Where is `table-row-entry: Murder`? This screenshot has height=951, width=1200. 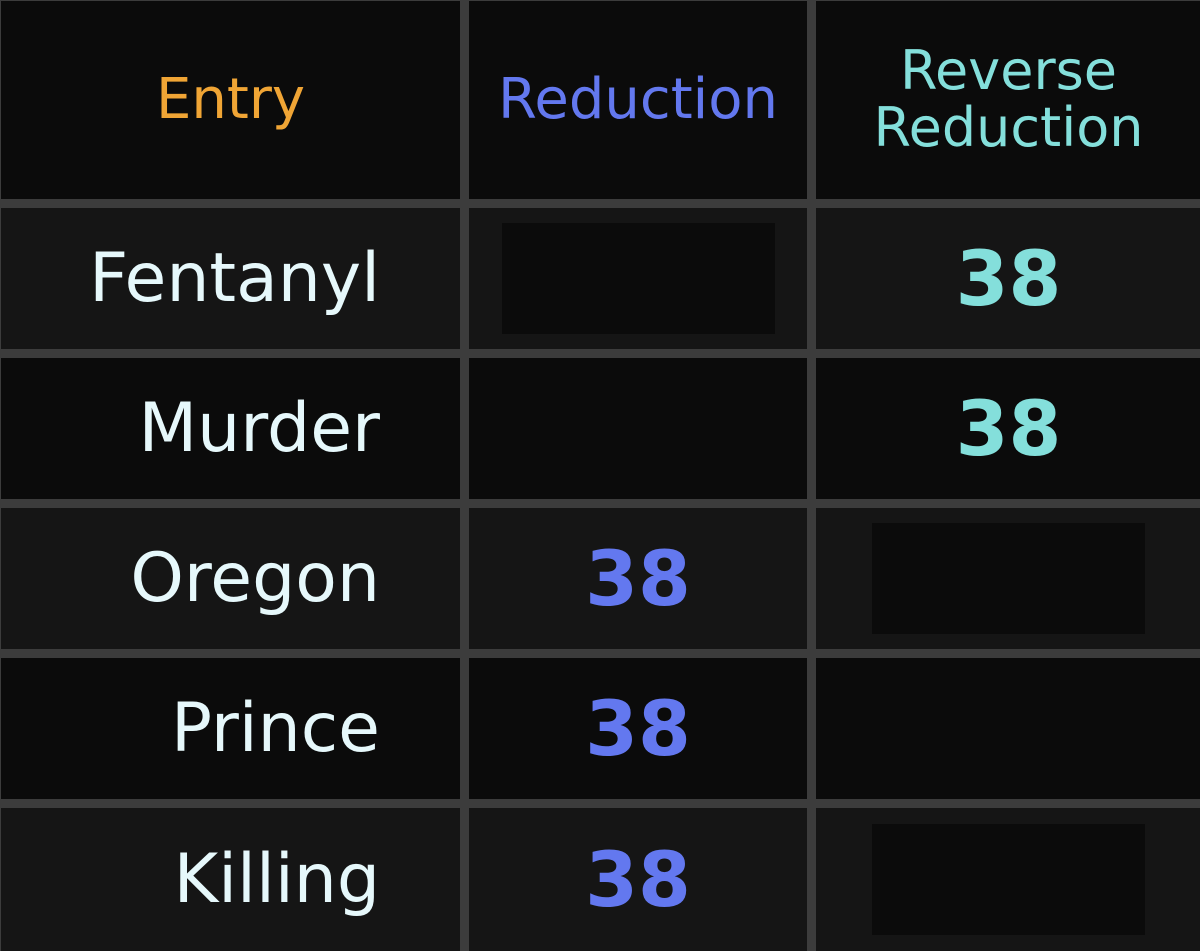
table-row-entry: Murder is located at coordinates (230, 428).